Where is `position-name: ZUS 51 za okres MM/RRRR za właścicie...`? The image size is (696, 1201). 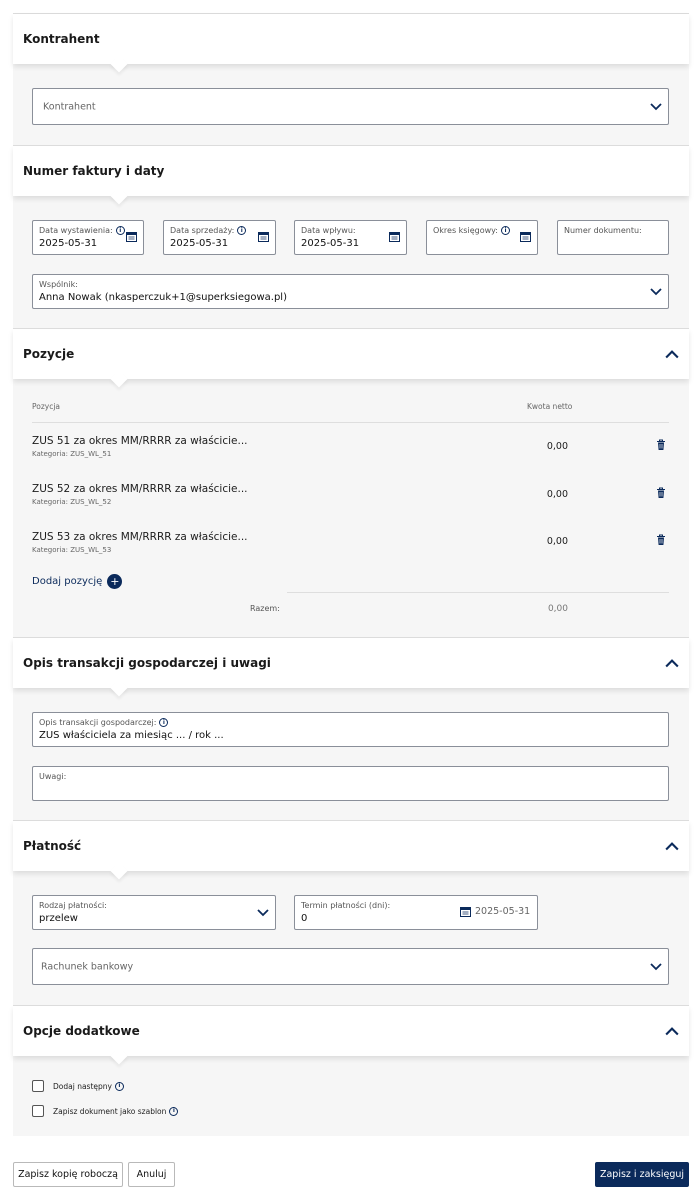
position-name: ZUS 51 za okres MM/RRRR za właścicie... is located at coordinates (140, 441).